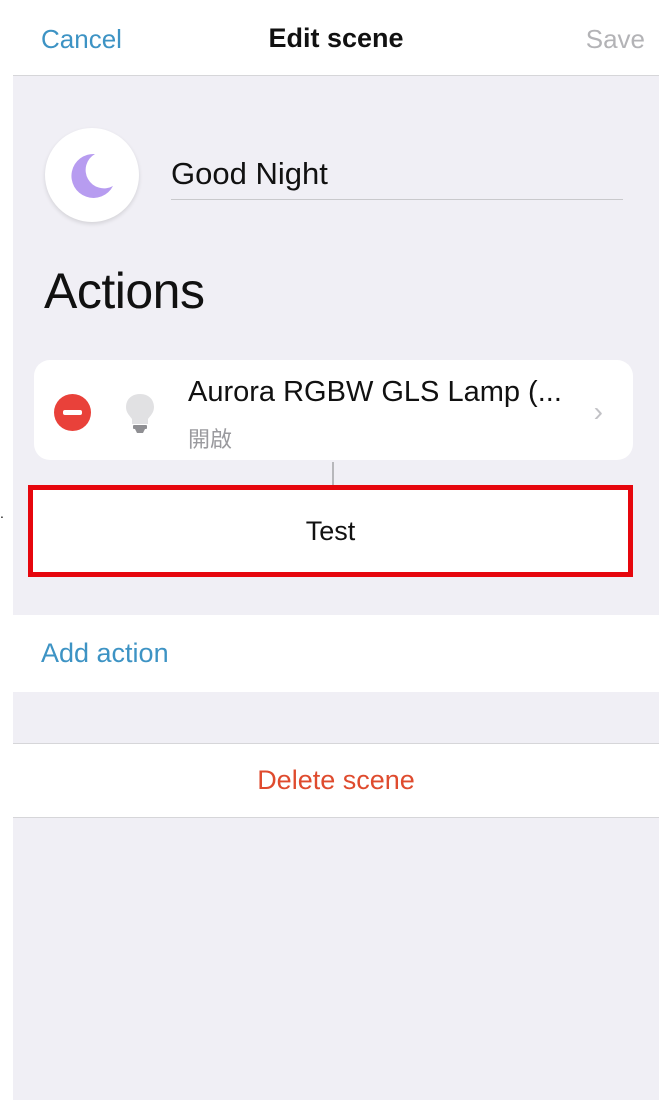  I want to click on edge-mark: ., so click(2, 513).